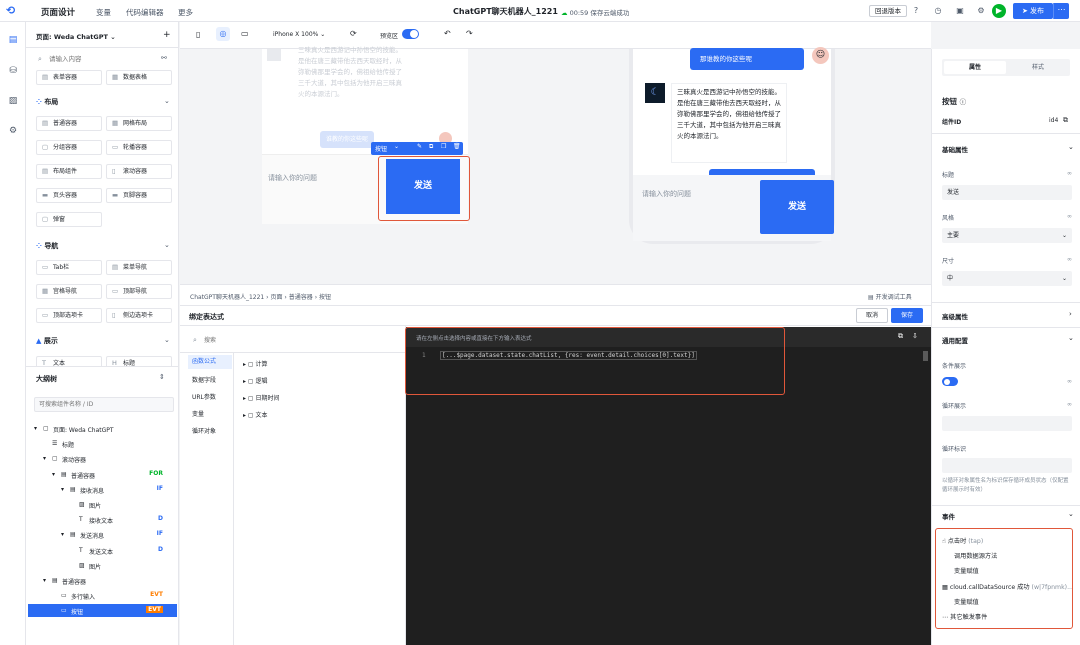 Image resolution: width=1080 pixels, height=645 pixels. Describe the element at coordinates (47, 102) in the screenshot. I see `section-layout: ⁘ 布局` at that location.